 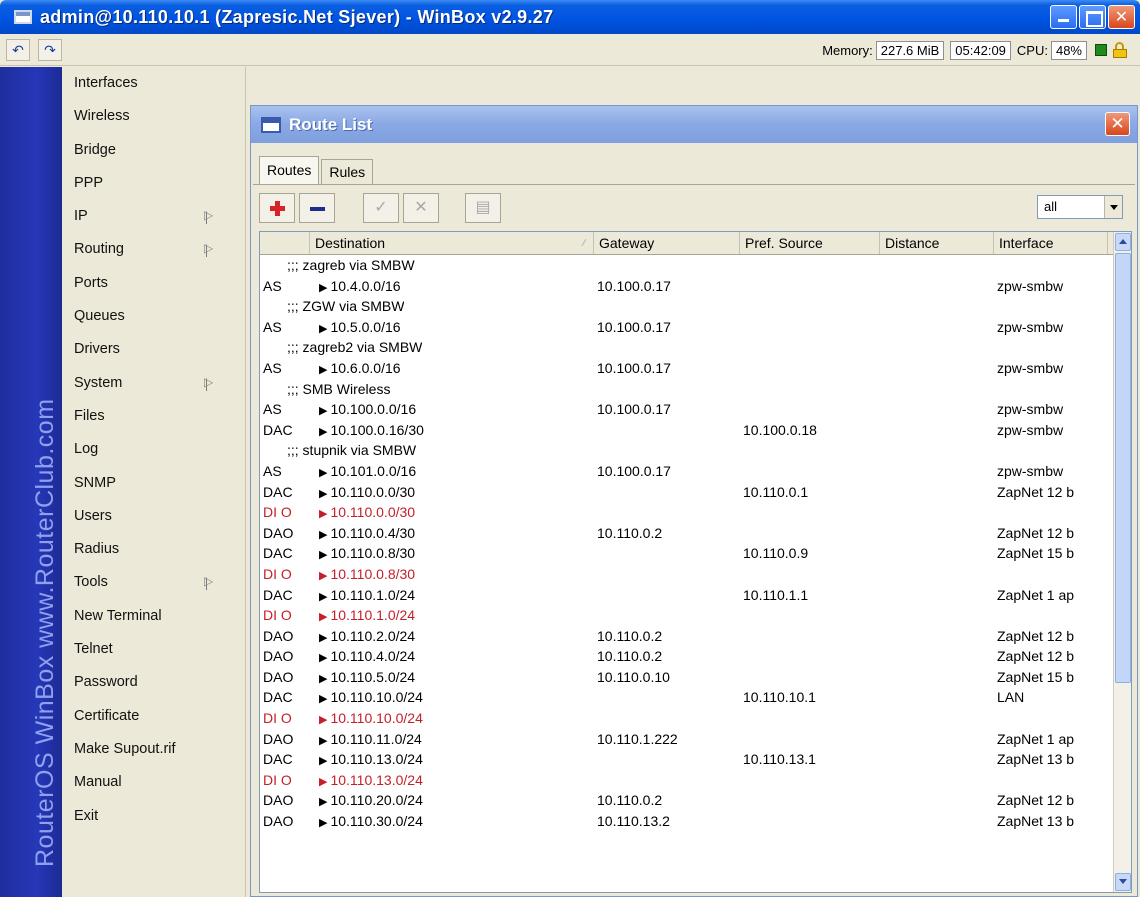 What do you see at coordinates (1123, 882) in the screenshot?
I see `scroll-down-button` at bounding box center [1123, 882].